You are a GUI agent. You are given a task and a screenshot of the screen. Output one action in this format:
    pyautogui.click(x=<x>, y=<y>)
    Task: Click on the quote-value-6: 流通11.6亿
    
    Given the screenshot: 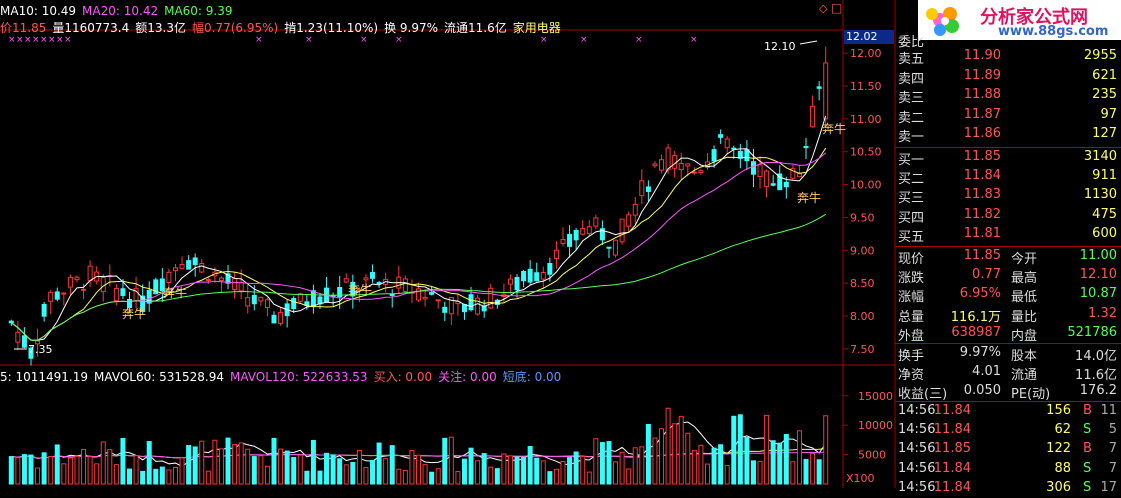 What is the action you would take?
    pyautogui.click(x=475, y=28)
    